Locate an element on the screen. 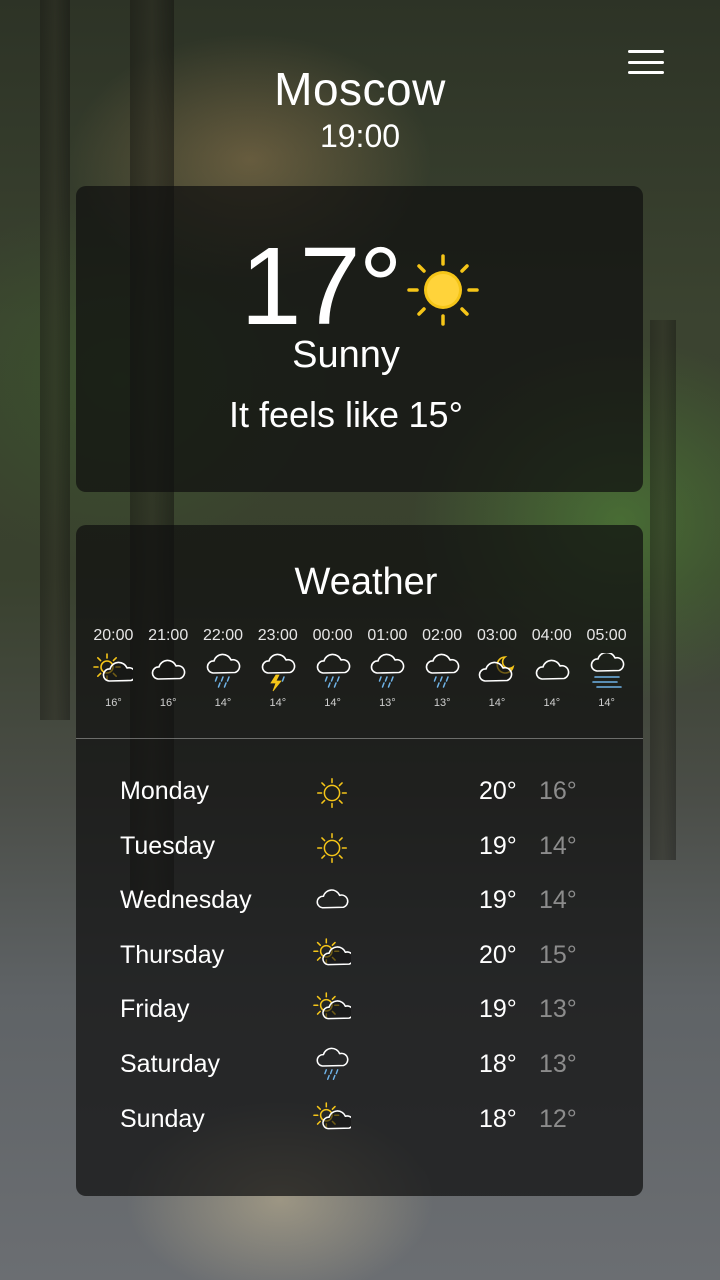 Image resolution: width=720 pixels, height=1280 pixels. hourly-time: 02:00 is located at coordinates (442, 635).